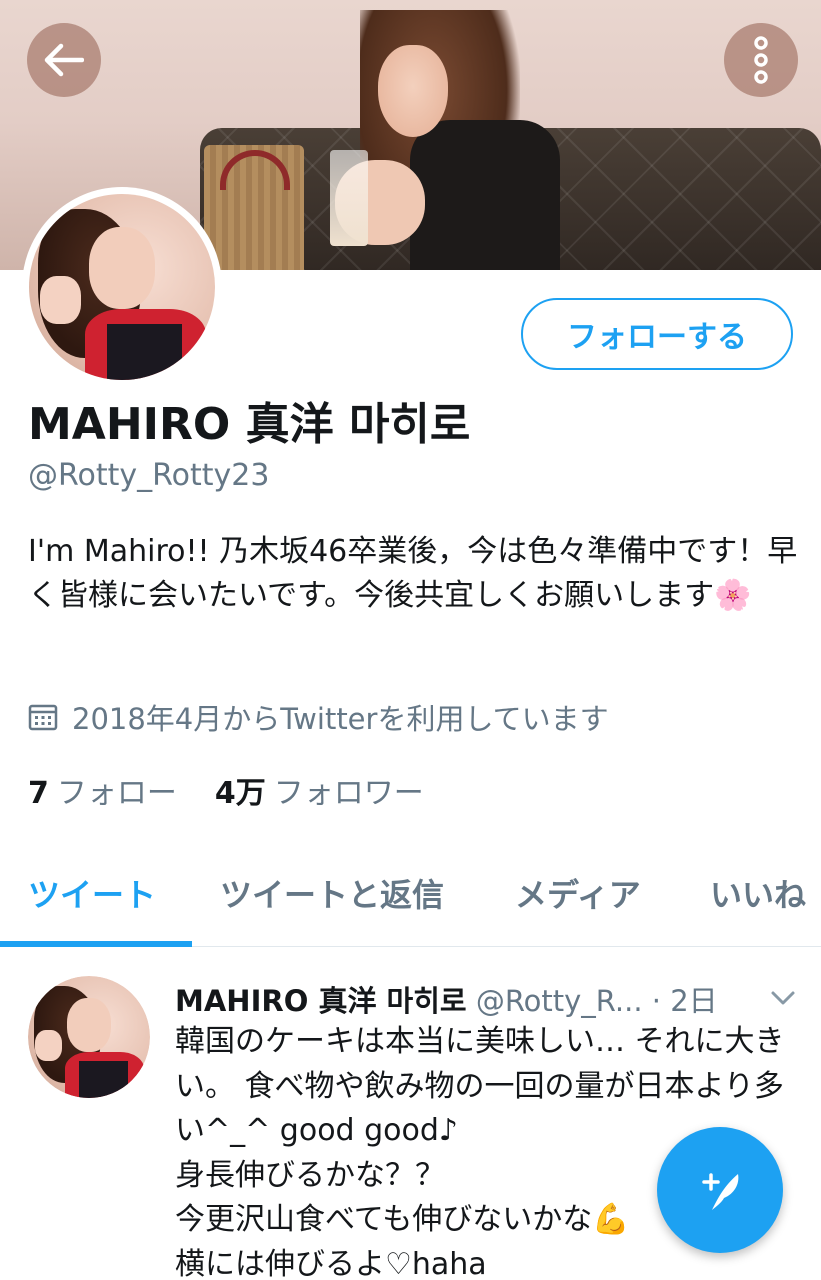 Image resolution: width=821 pixels, height=1280 pixels. What do you see at coordinates (122, 287) in the screenshot?
I see `profile-avatar` at bounding box center [122, 287].